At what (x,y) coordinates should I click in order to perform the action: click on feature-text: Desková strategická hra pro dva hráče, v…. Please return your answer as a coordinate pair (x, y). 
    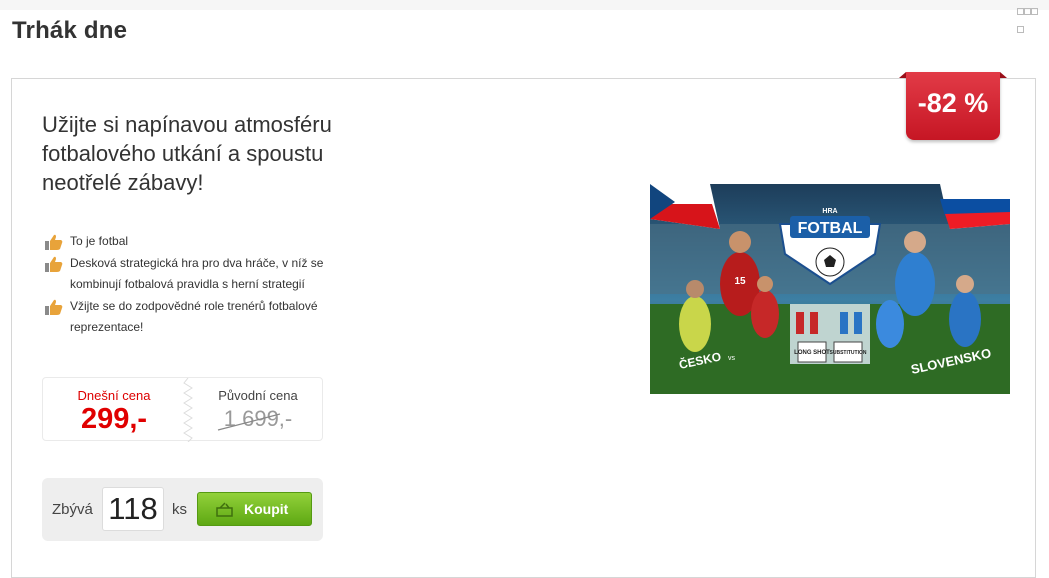
    Looking at the image, I should click on (197, 273).